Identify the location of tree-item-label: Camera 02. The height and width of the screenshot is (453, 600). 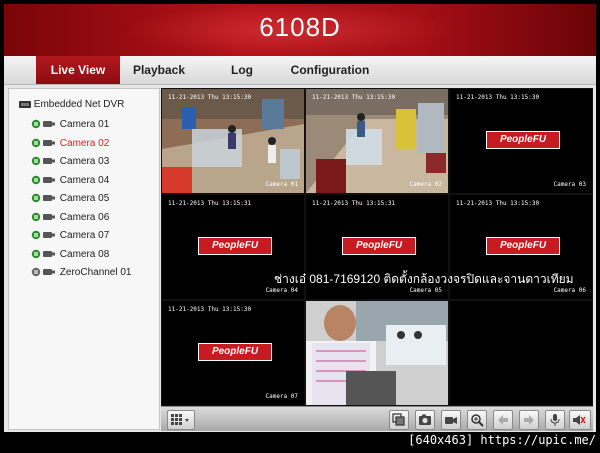
(84, 143).